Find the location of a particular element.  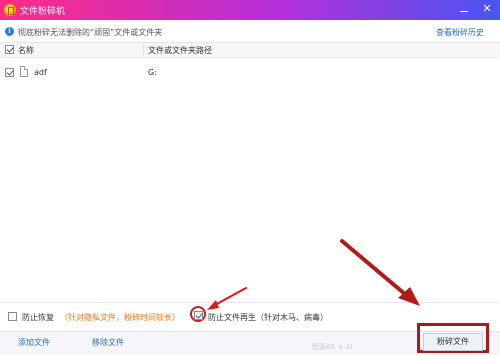

add-file-button: 添加文件 is located at coordinates (34, 342).